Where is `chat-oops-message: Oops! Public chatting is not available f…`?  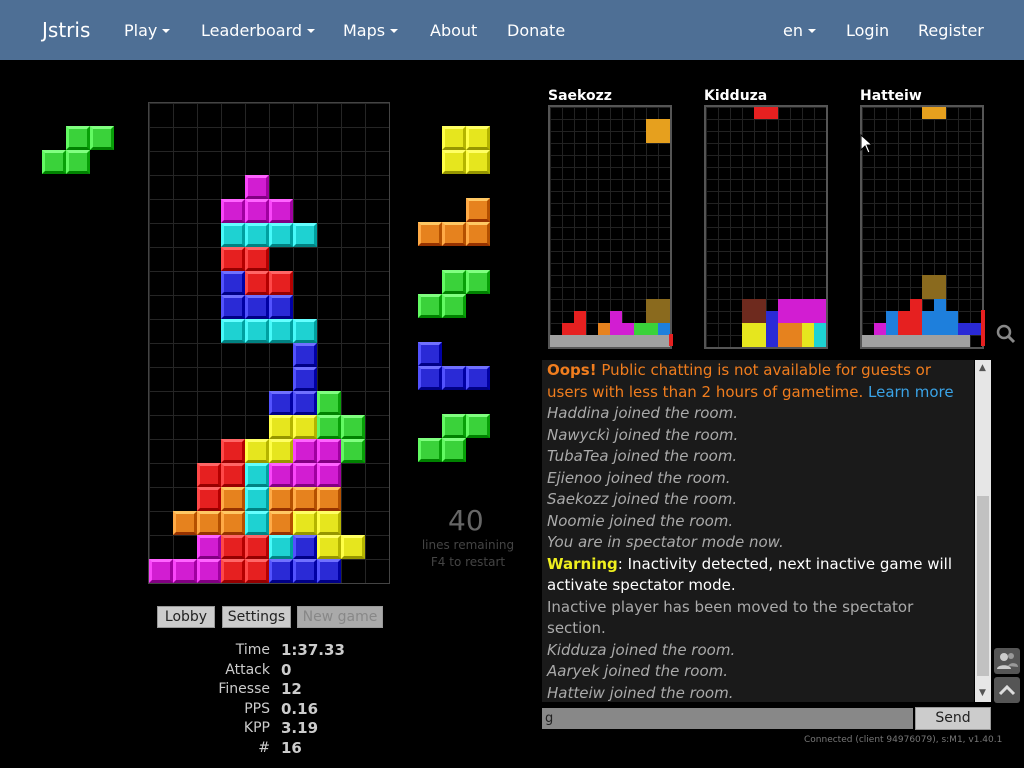 chat-oops-message: Oops! Public chatting is not available f… is located at coordinates (758, 381).